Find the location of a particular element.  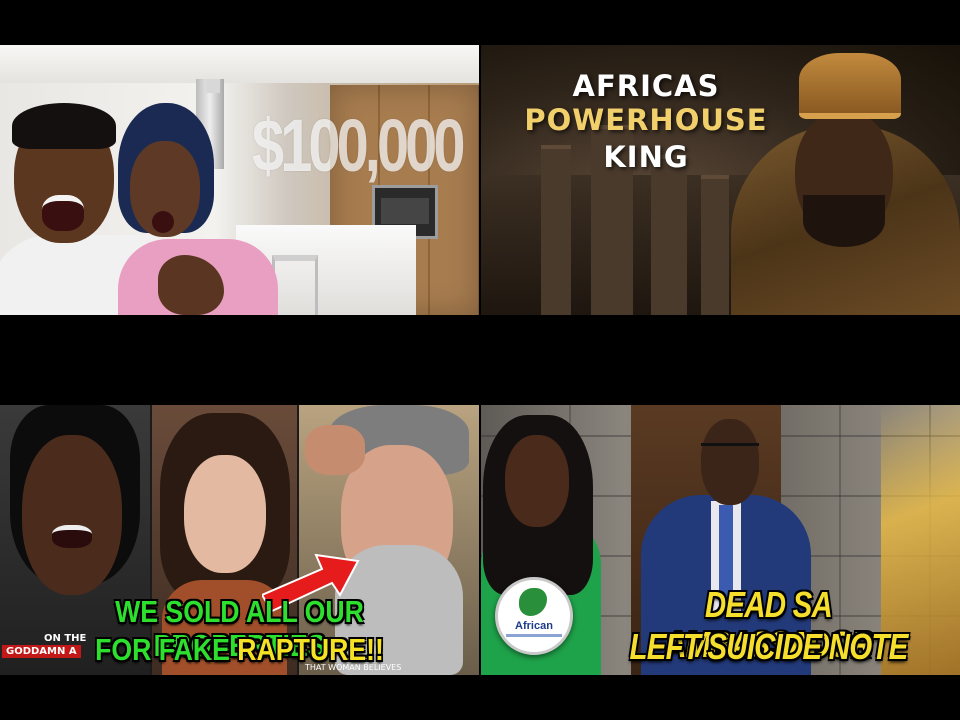

bar-stool is located at coordinates (295, 285).